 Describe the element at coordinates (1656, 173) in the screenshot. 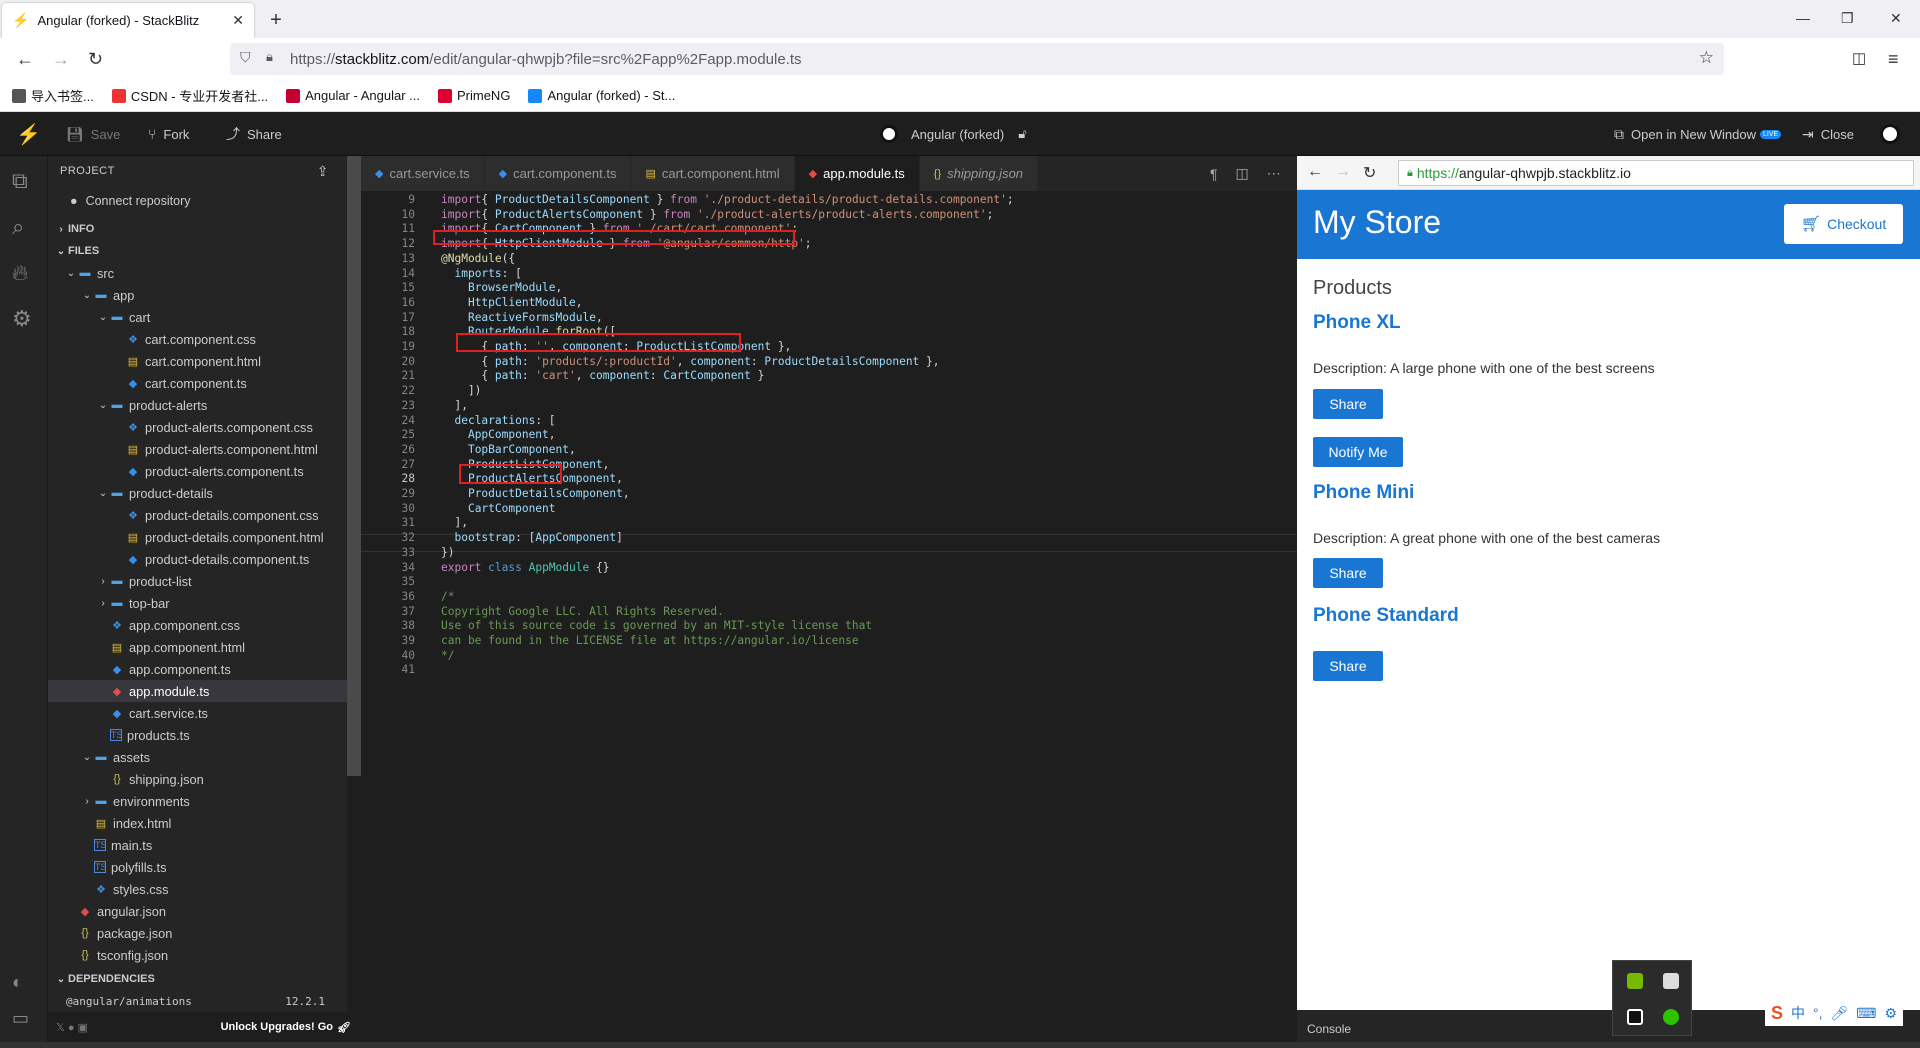

I see `preview-url-field: 🔒︎ https://angular-qhwpjb.stackblitz.io` at that location.